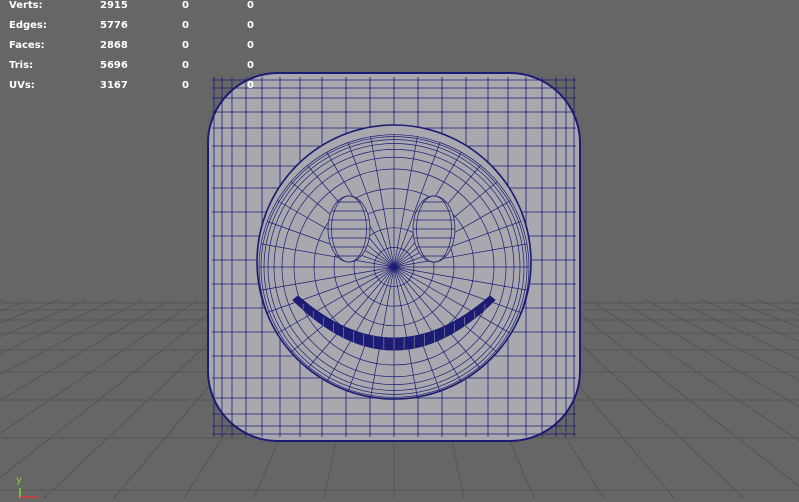  What do you see at coordinates (150, 90) in the screenshot?
I see `hud-row-uvs: UVs: 3167 0 0` at bounding box center [150, 90].